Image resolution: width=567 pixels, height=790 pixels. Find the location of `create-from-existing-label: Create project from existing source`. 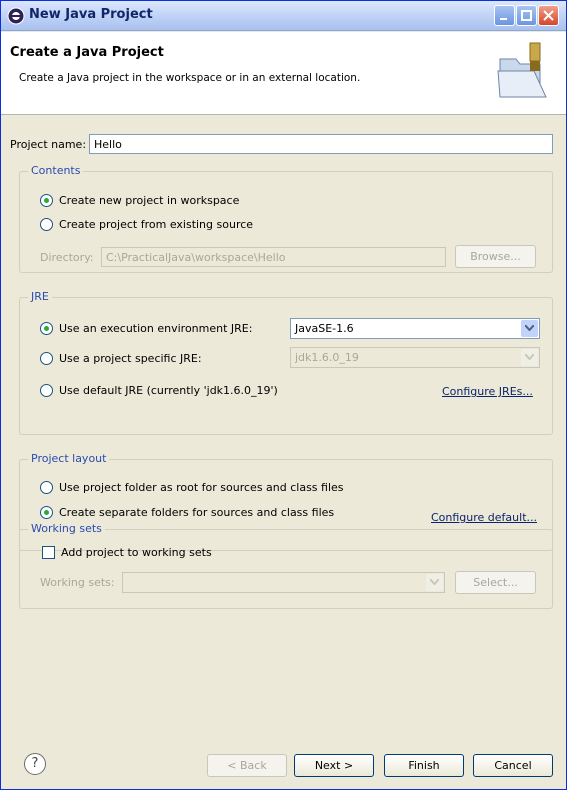

create-from-existing-label: Create project from existing source is located at coordinates (156, 224).